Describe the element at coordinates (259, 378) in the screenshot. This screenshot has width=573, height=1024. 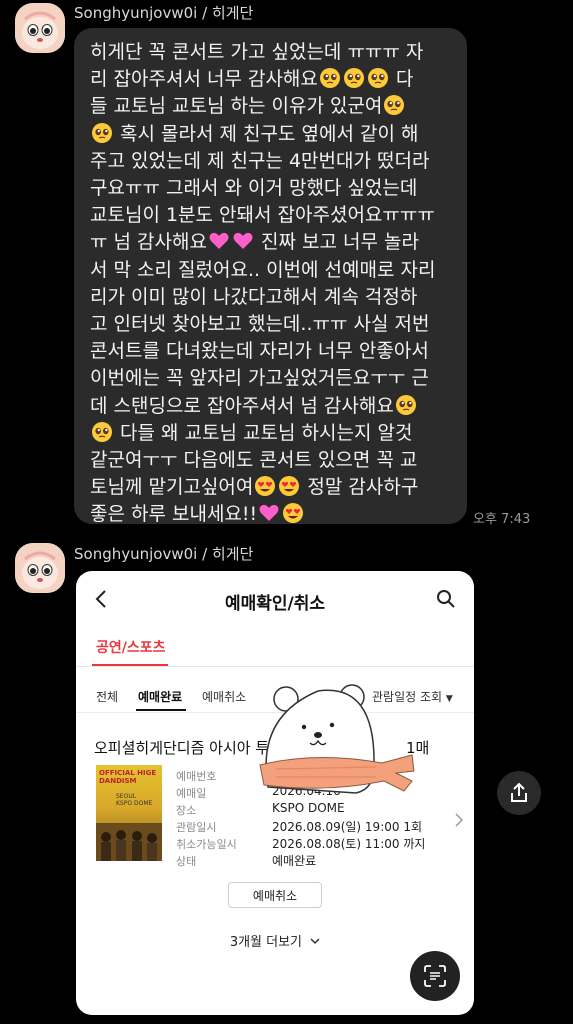
I see `message-text-segment: 이번에는 꼭 앞자리 가고싶었거든요ㅜㅜ 근` at that location.